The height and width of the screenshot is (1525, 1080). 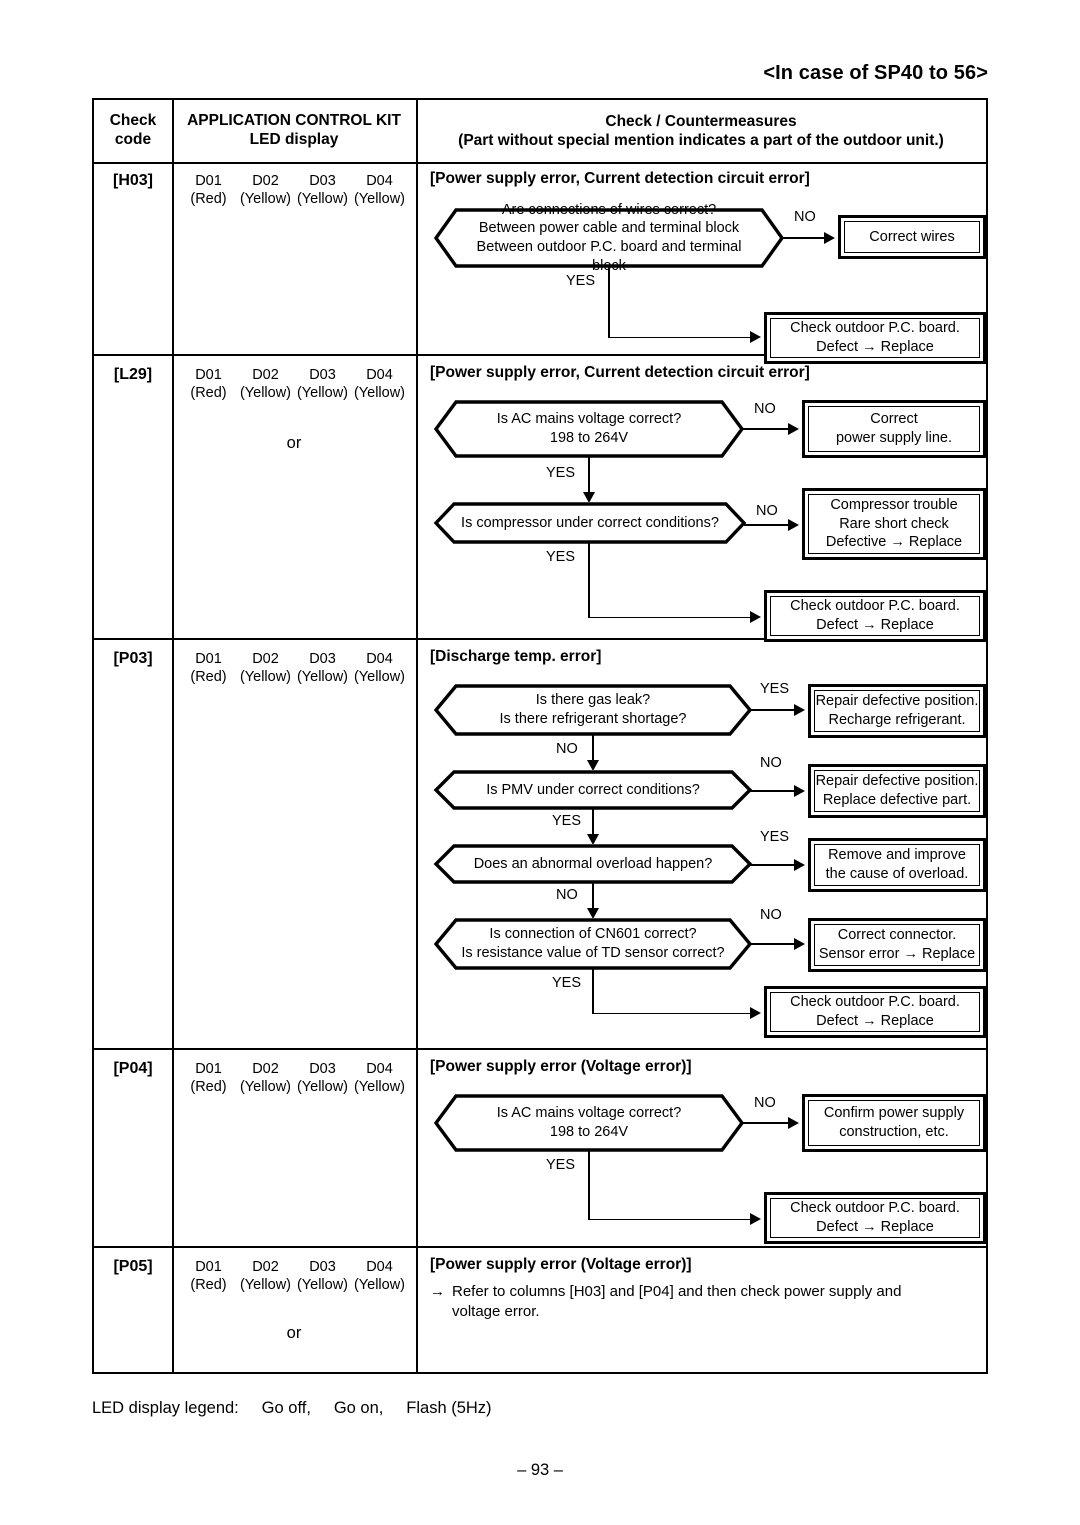 I want to click on action-h03-correct-wires: Correct wires, so click(x=912, y=237).